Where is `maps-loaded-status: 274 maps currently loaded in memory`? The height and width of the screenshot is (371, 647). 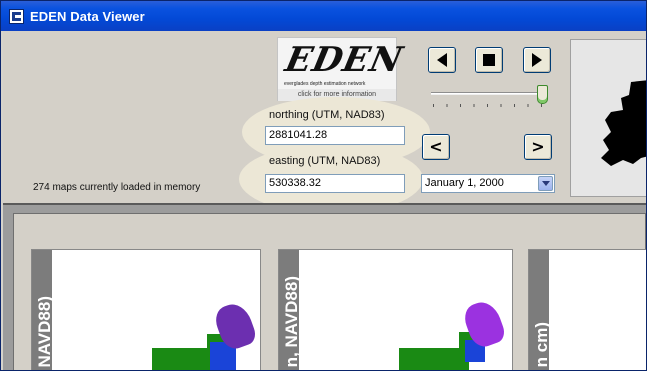
maps-loaded-status: 274 maps currently loaded in memory is located at coordinates (117, 187).